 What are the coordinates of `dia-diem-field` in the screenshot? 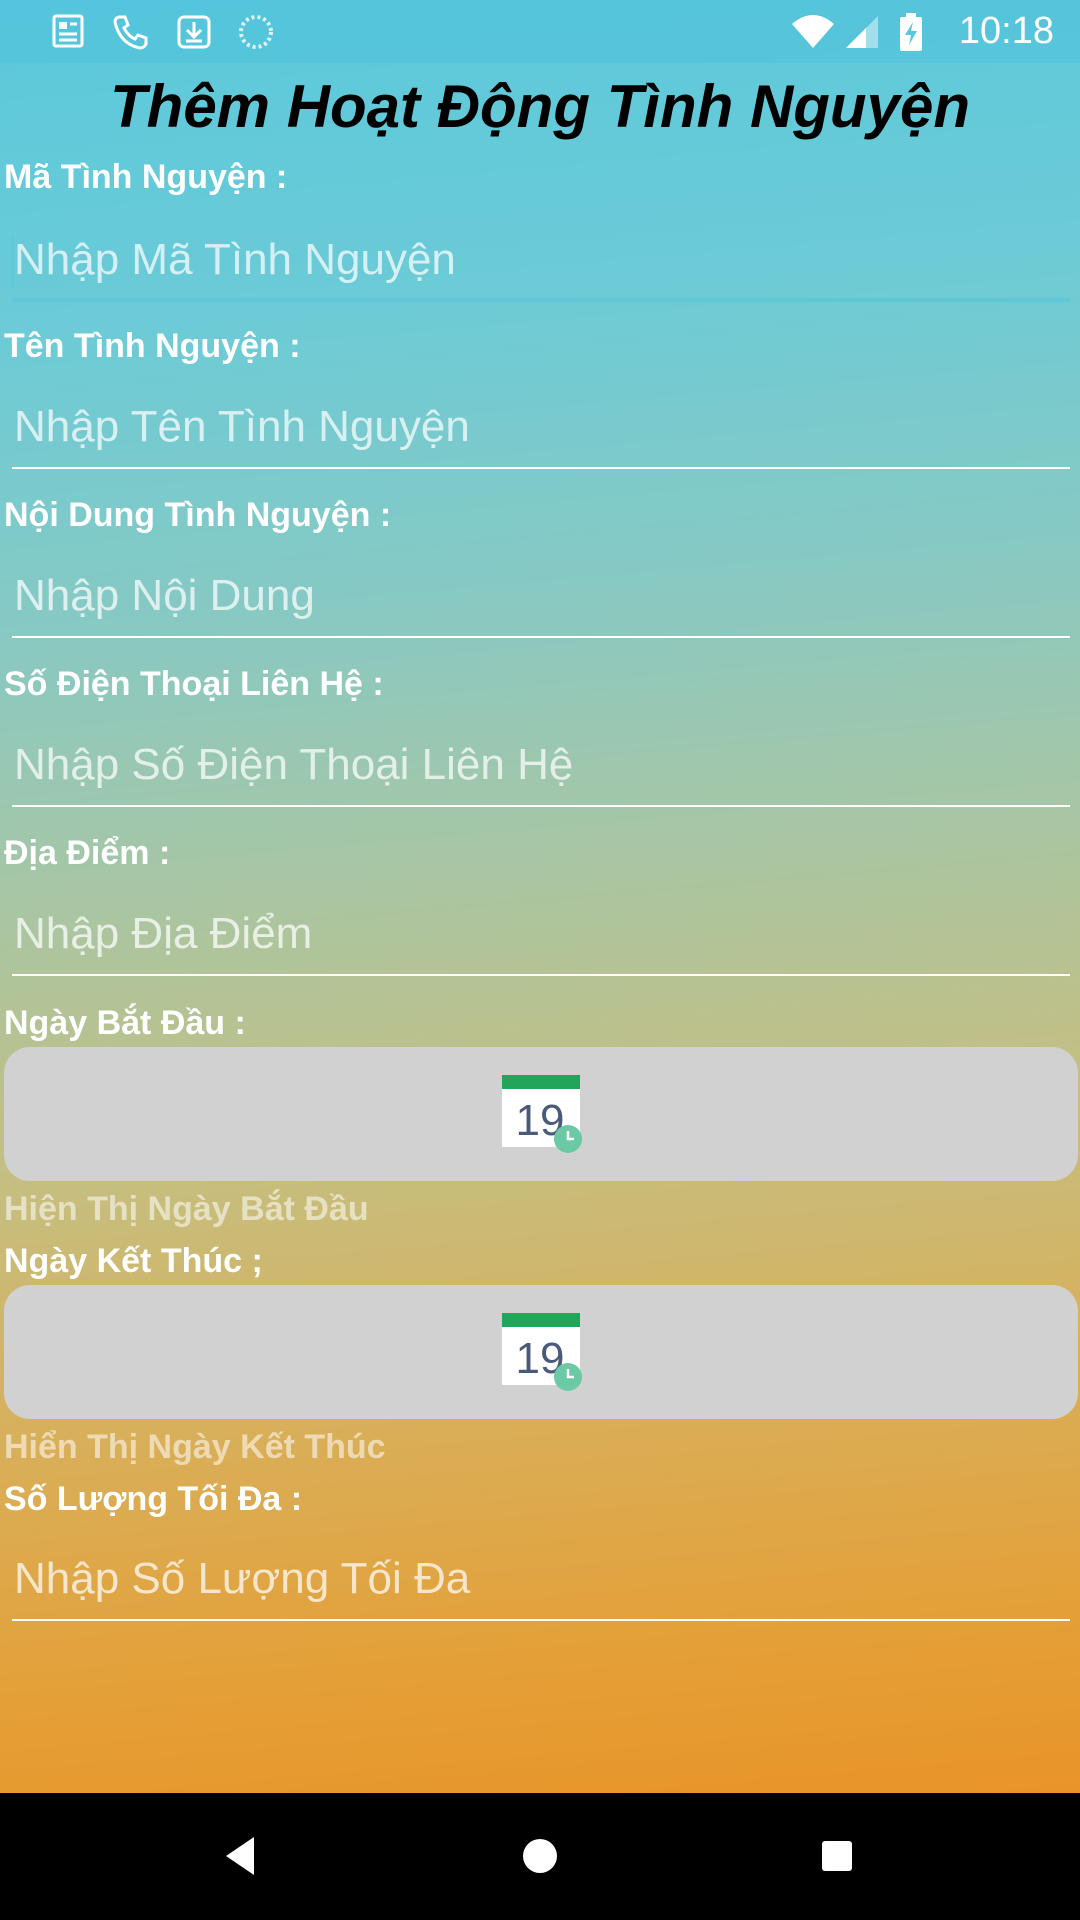 It's located at (541, 936).